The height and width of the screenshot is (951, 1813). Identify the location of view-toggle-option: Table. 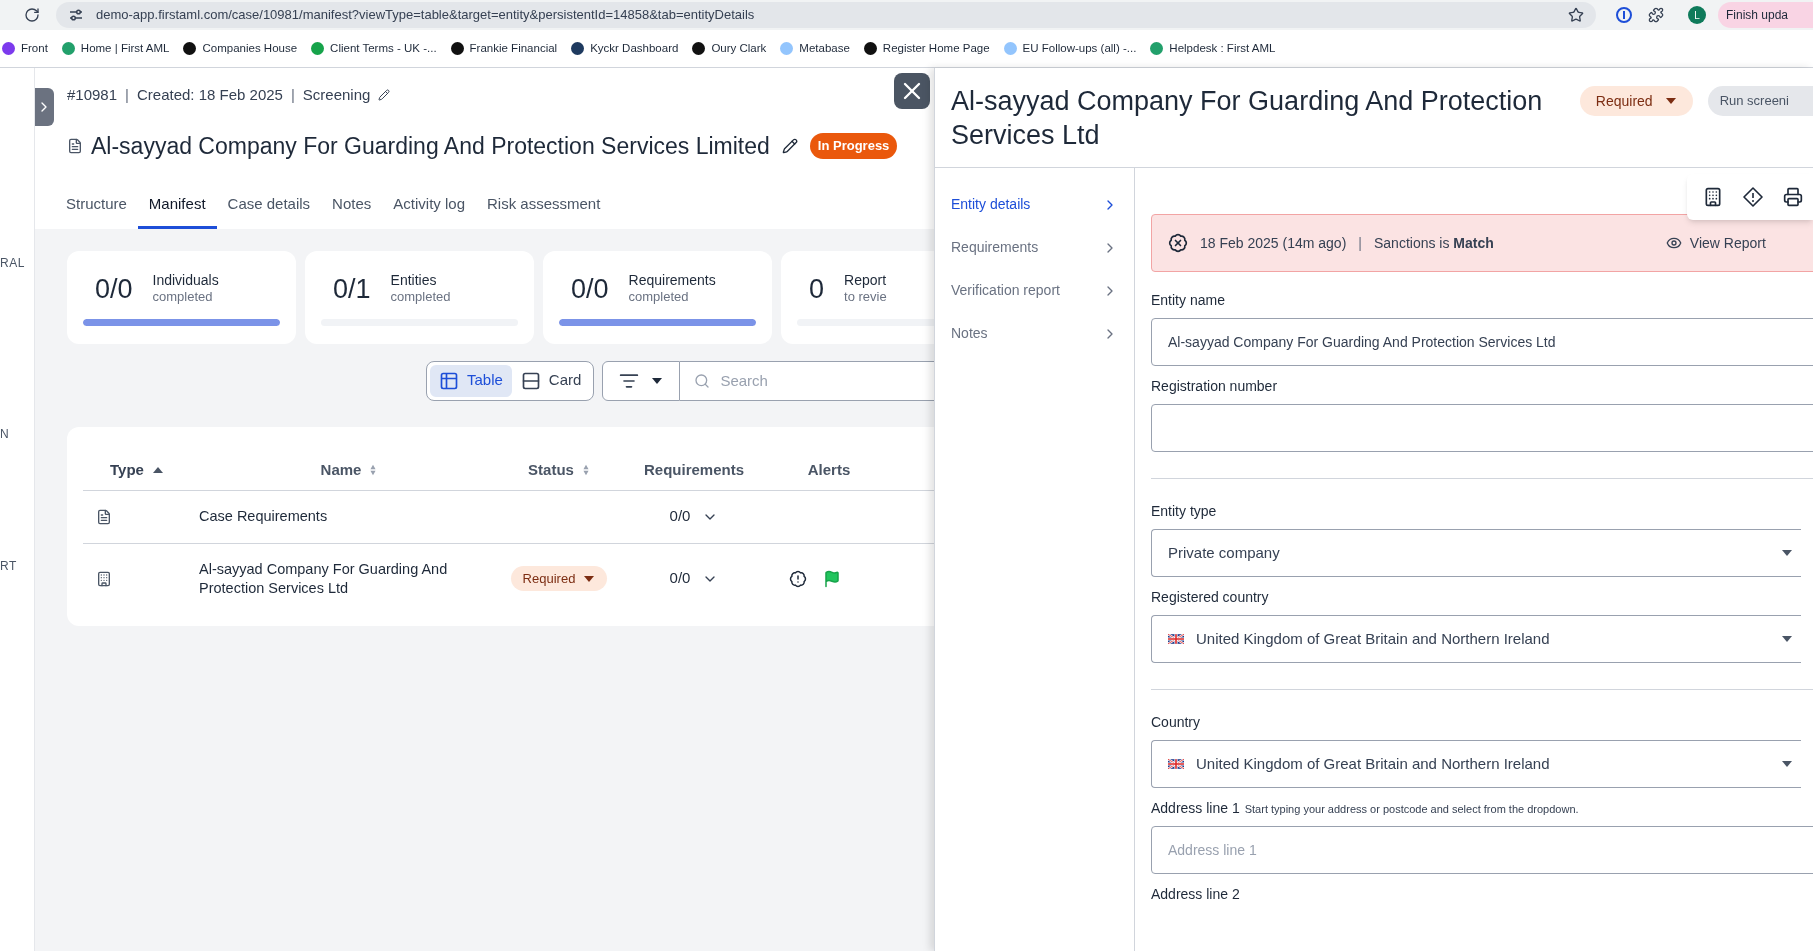
(471, 380).